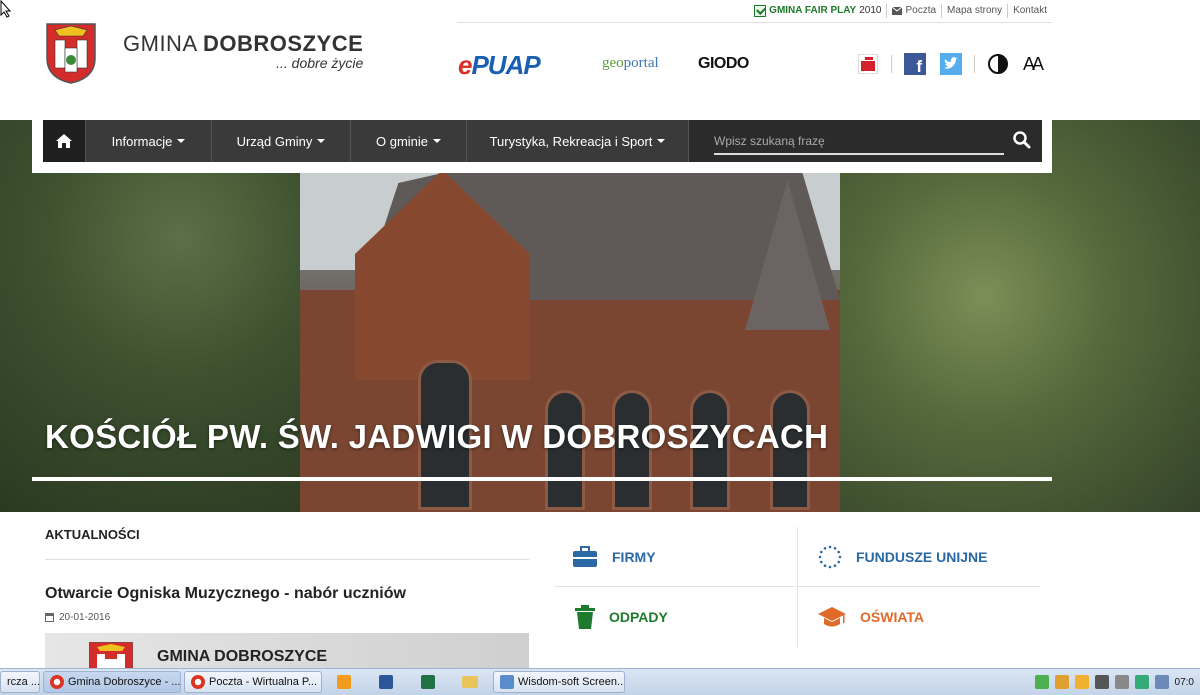 The height and width of the screenshot is (695, 1200). Describe the element at coordinates (49, 617) in the screenshot. I see `calendar-icon` at that location.